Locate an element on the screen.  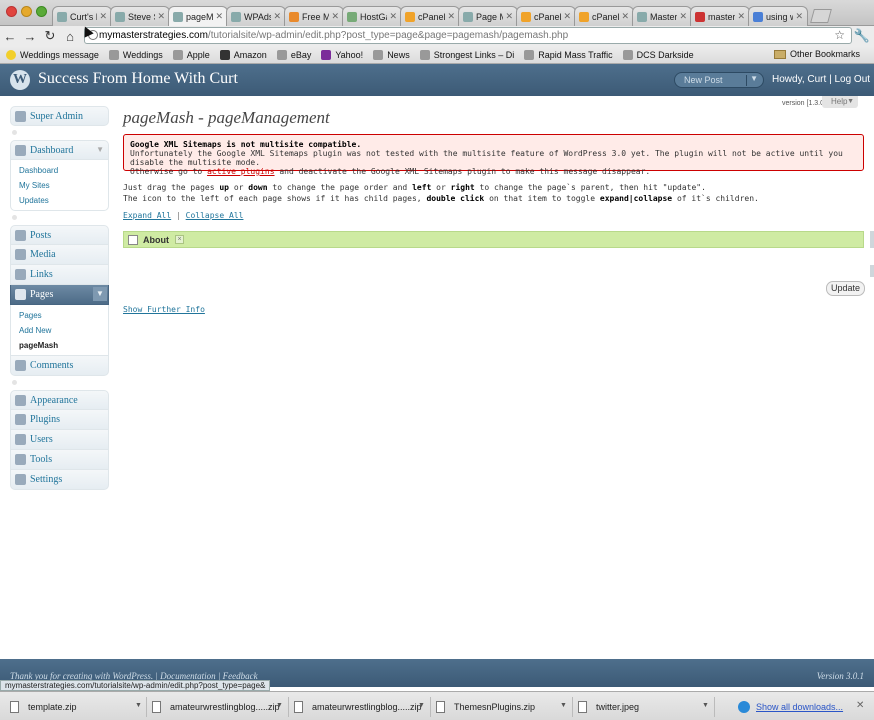
minimize-window-icon is located at coordinates (26, 11).